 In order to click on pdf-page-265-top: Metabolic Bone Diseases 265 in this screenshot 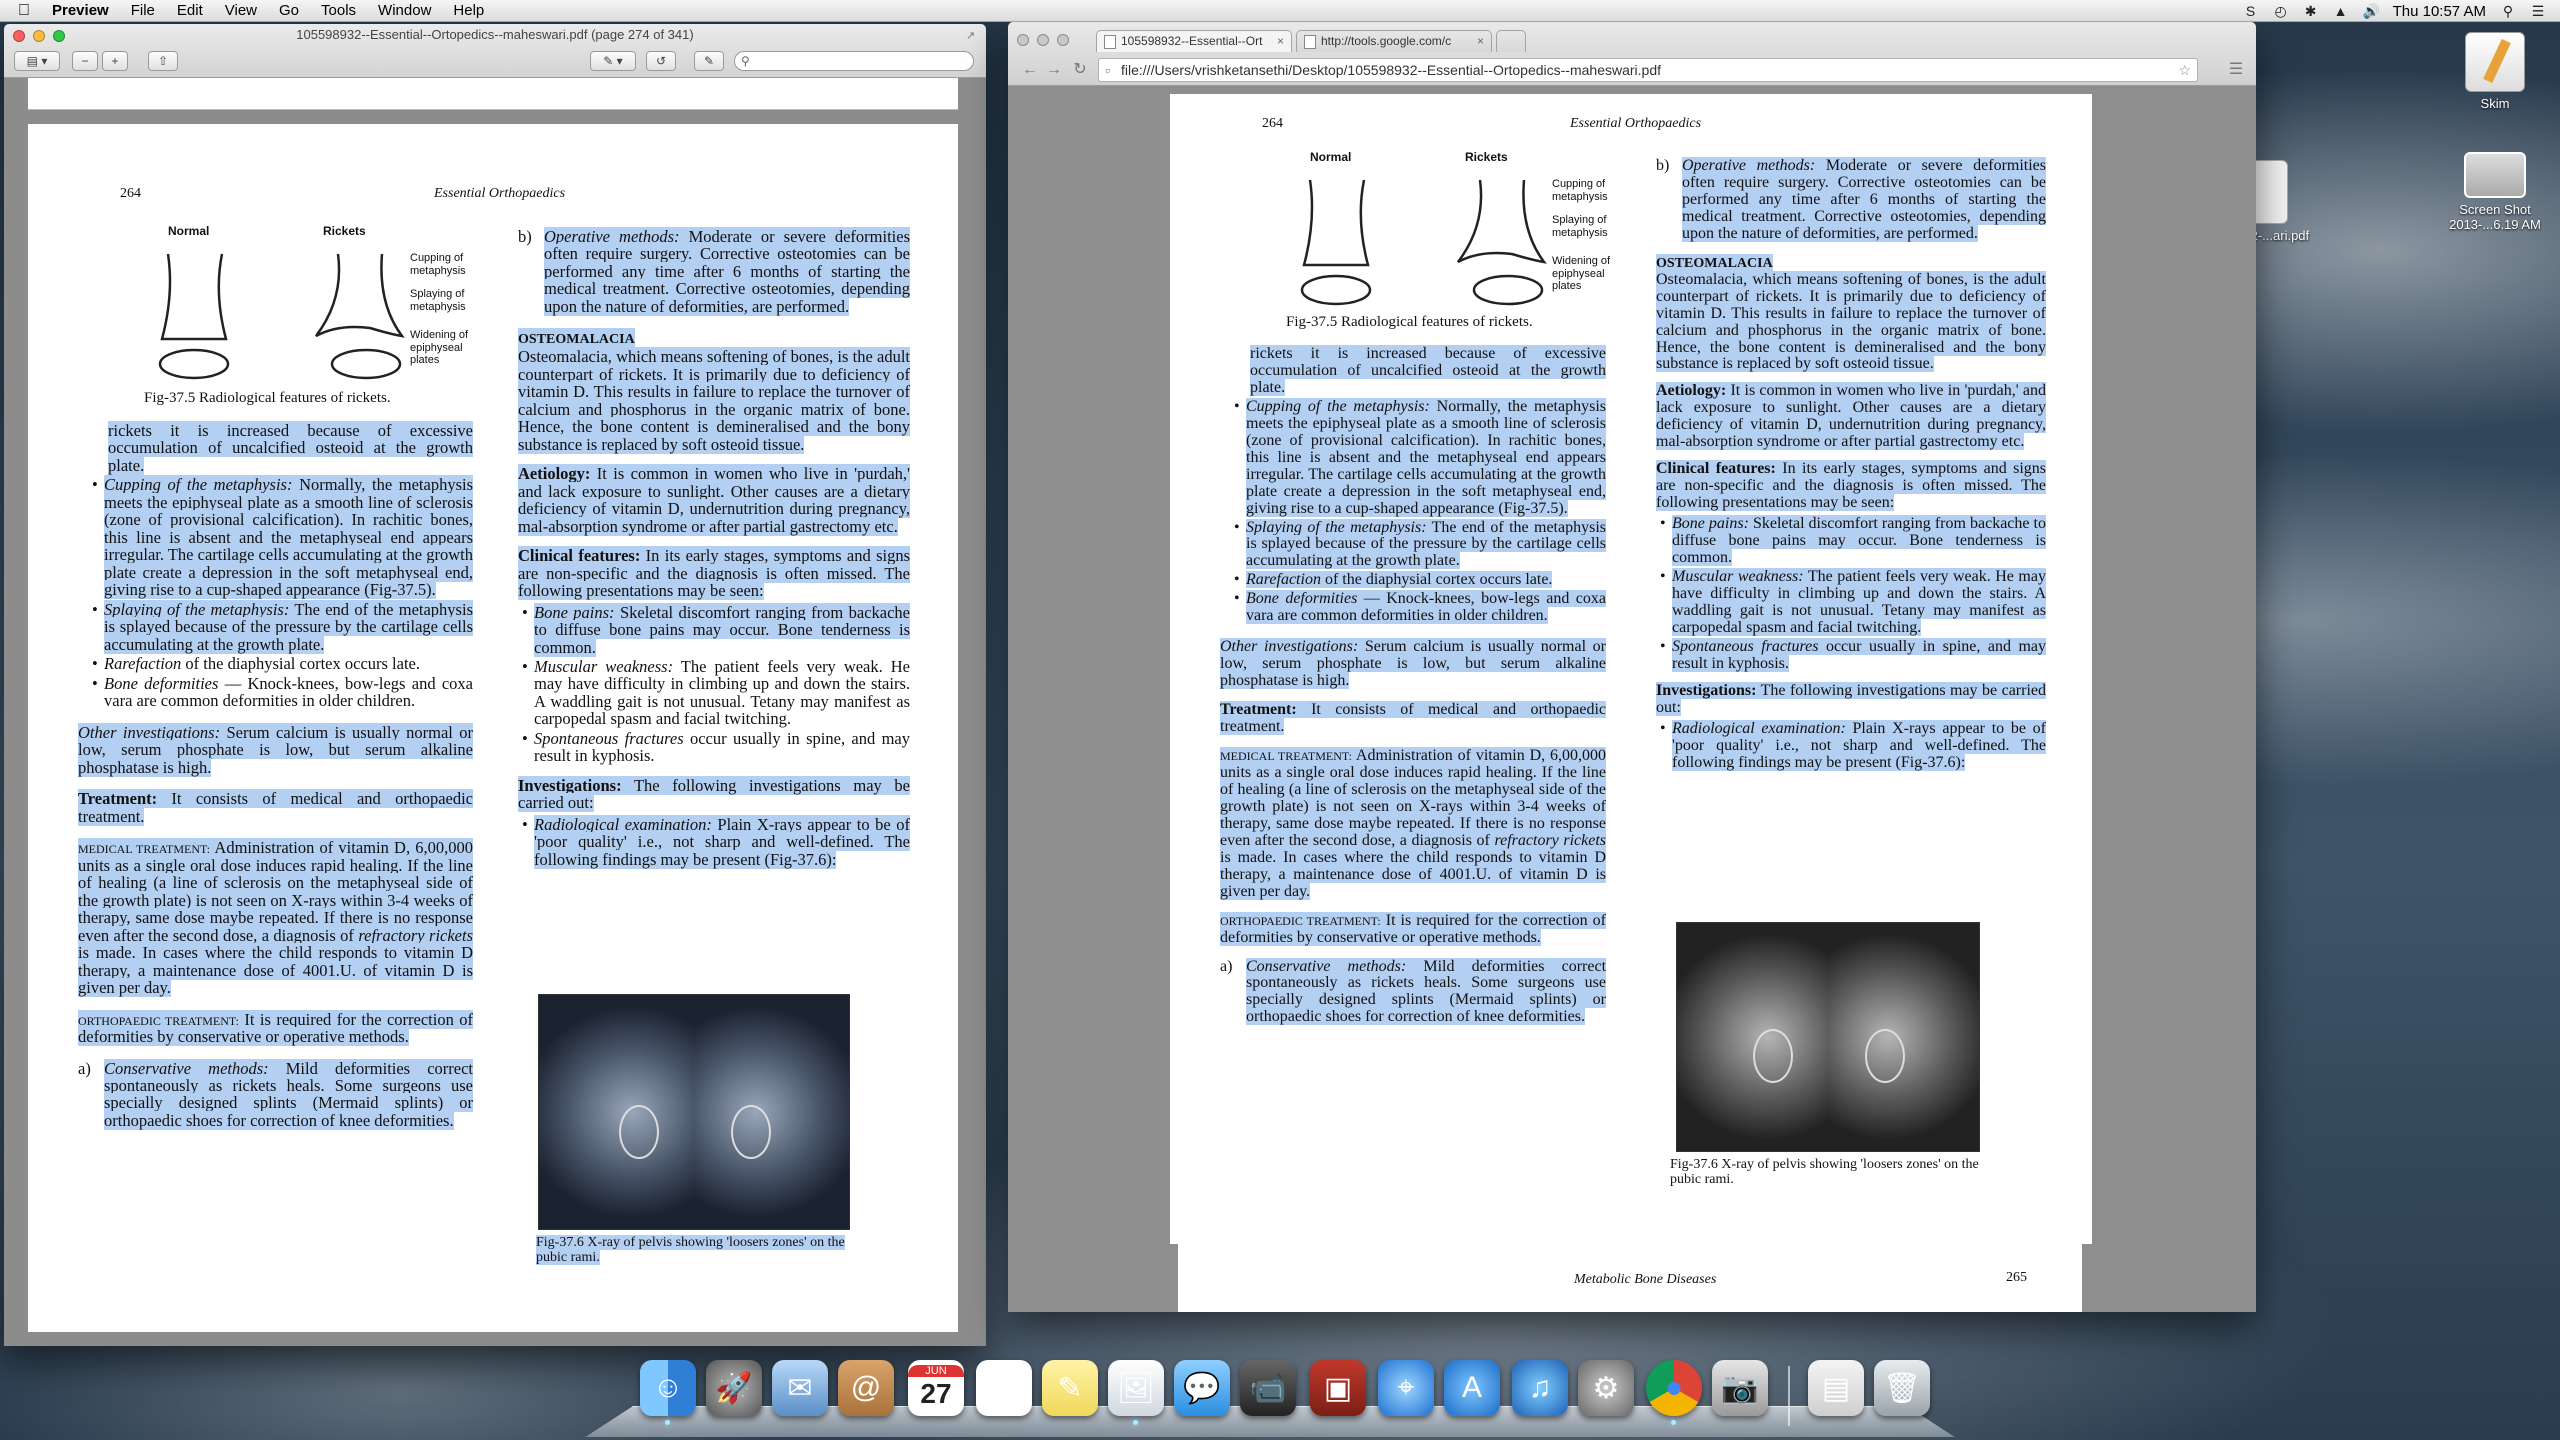, I will do `click(1630, 1277)`.